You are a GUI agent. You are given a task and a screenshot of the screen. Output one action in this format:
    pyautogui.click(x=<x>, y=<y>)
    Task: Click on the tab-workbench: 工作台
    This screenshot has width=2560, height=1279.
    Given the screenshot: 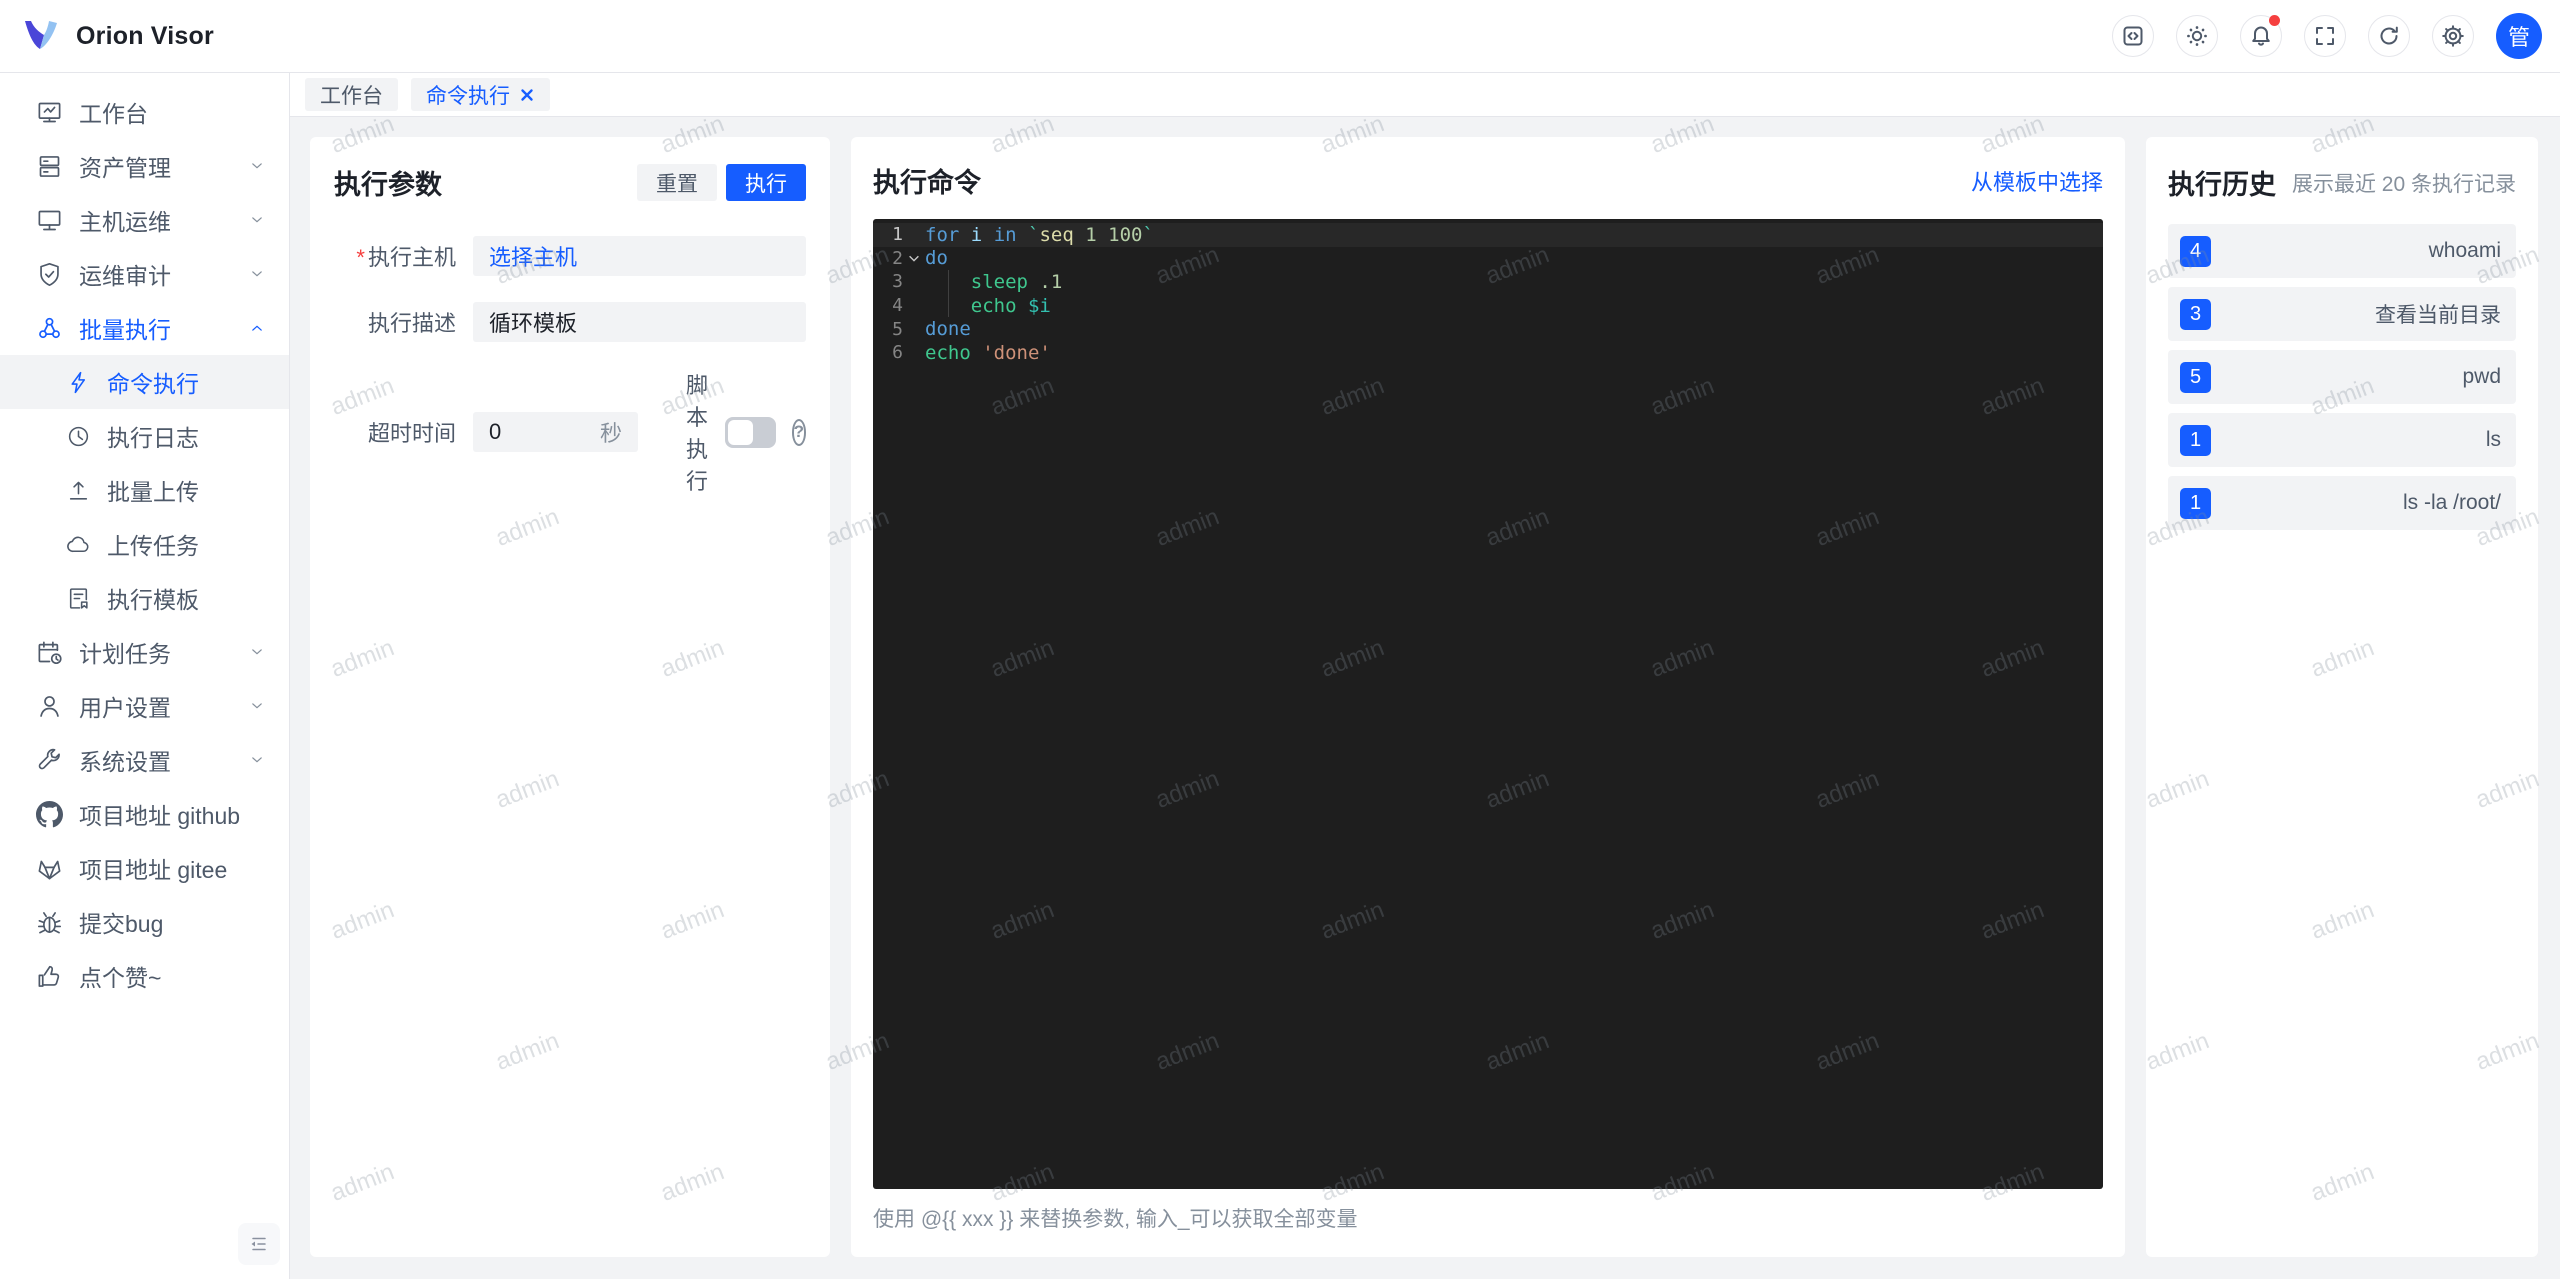 What is the action you would take?
    pyautogui.click(x=351, y=94)
    